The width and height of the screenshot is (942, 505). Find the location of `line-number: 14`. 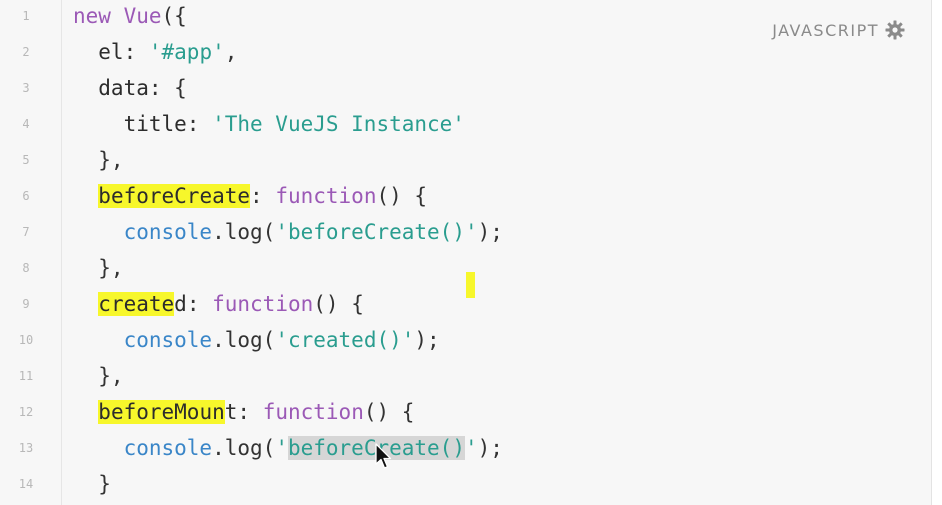

line-number: 14 is located at coordinates (26, 484).